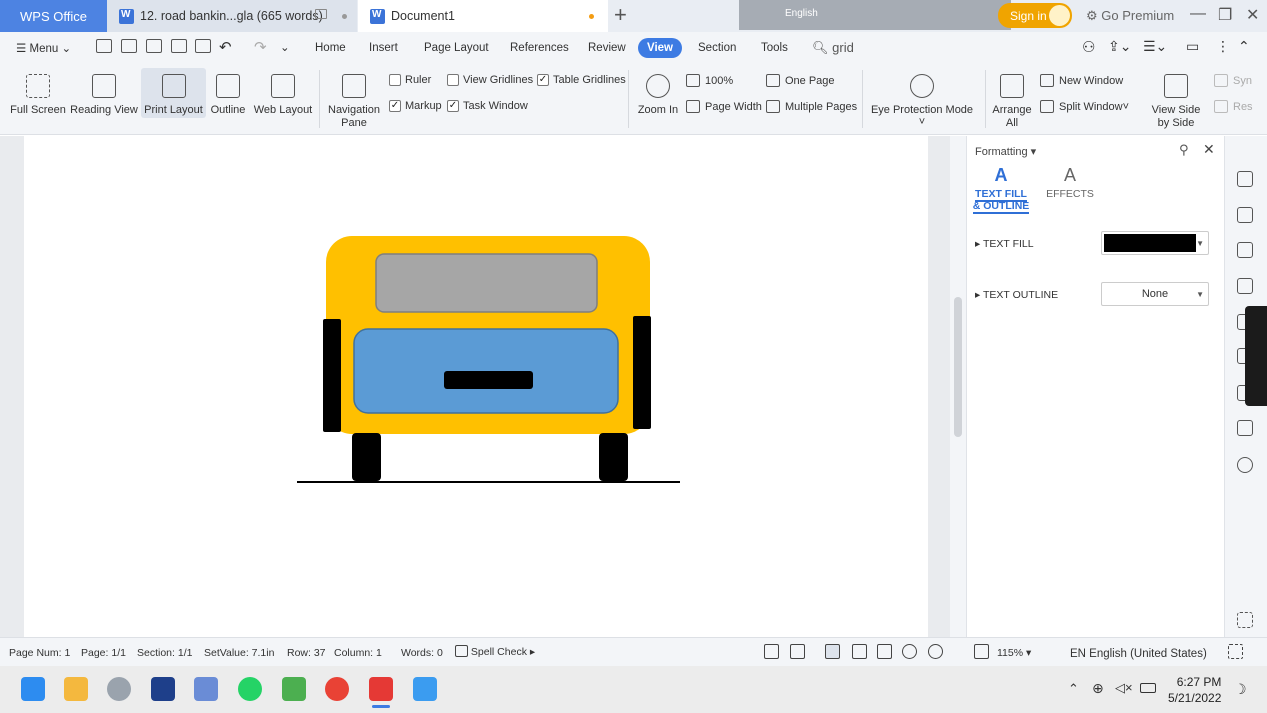 The height and width of the screenshot is (713, 1267). Describe the element at coordinates (1240, 689) in the screenshot. I see `notifications-icon: ☽` at that location.